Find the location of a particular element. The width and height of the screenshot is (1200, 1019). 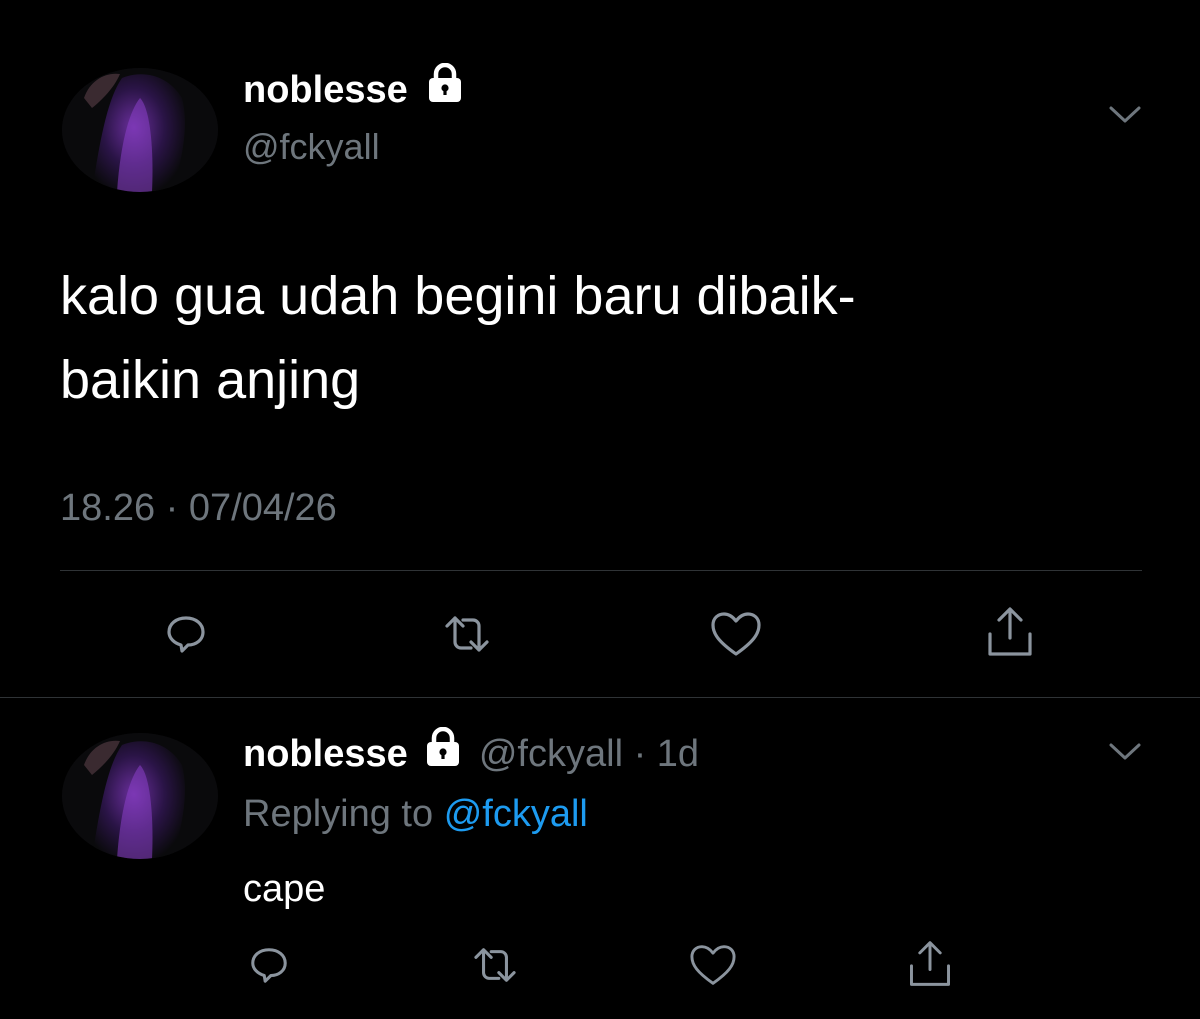

tweet-timestamp: 18.26 · 07/04/26 is located at coordinates (198, 508).